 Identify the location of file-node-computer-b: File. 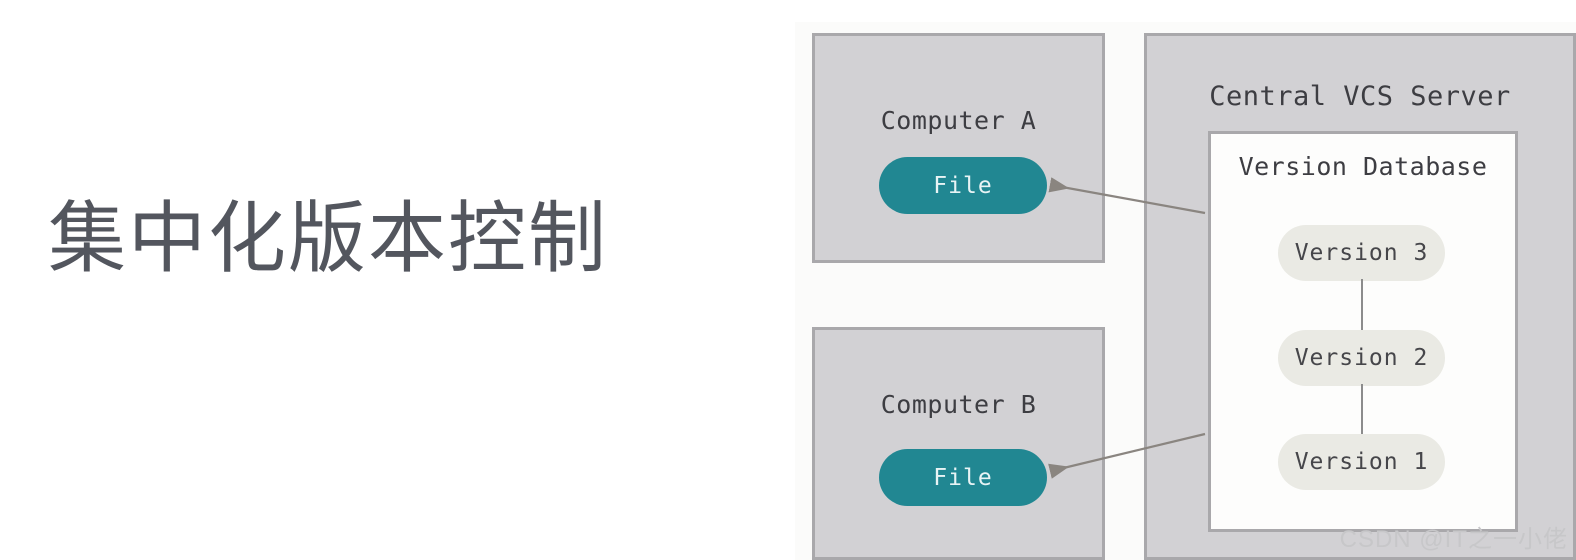
(963, 477).